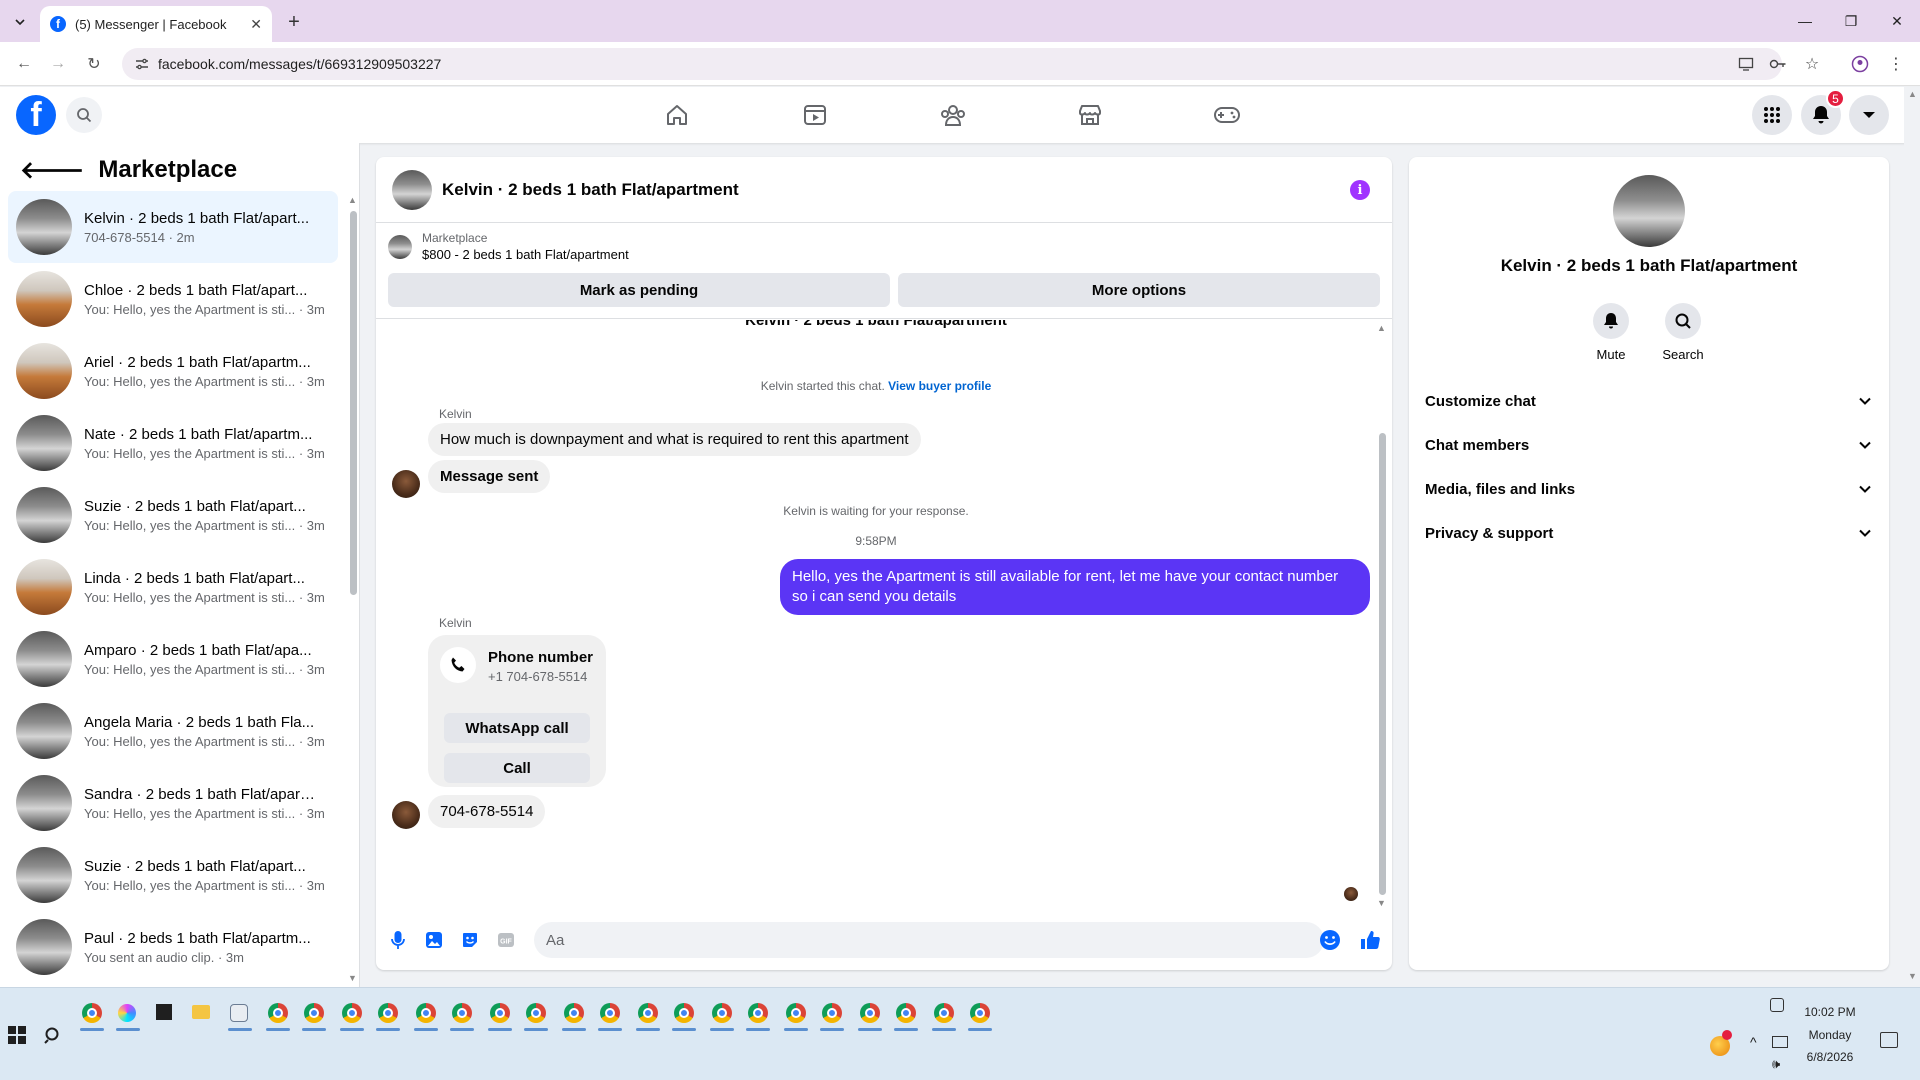 This screenshot has width=1920, height=1080. I want to click on notification-center-icon, so click(1889, 1040).